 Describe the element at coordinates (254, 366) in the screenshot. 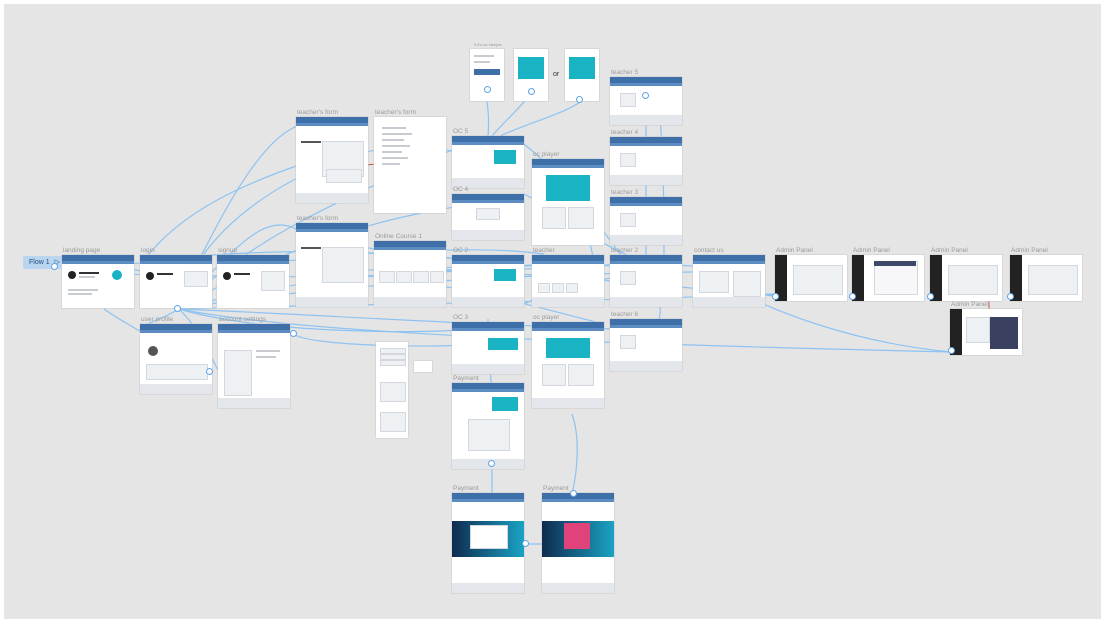

I see `frame-account-settings` at that location.